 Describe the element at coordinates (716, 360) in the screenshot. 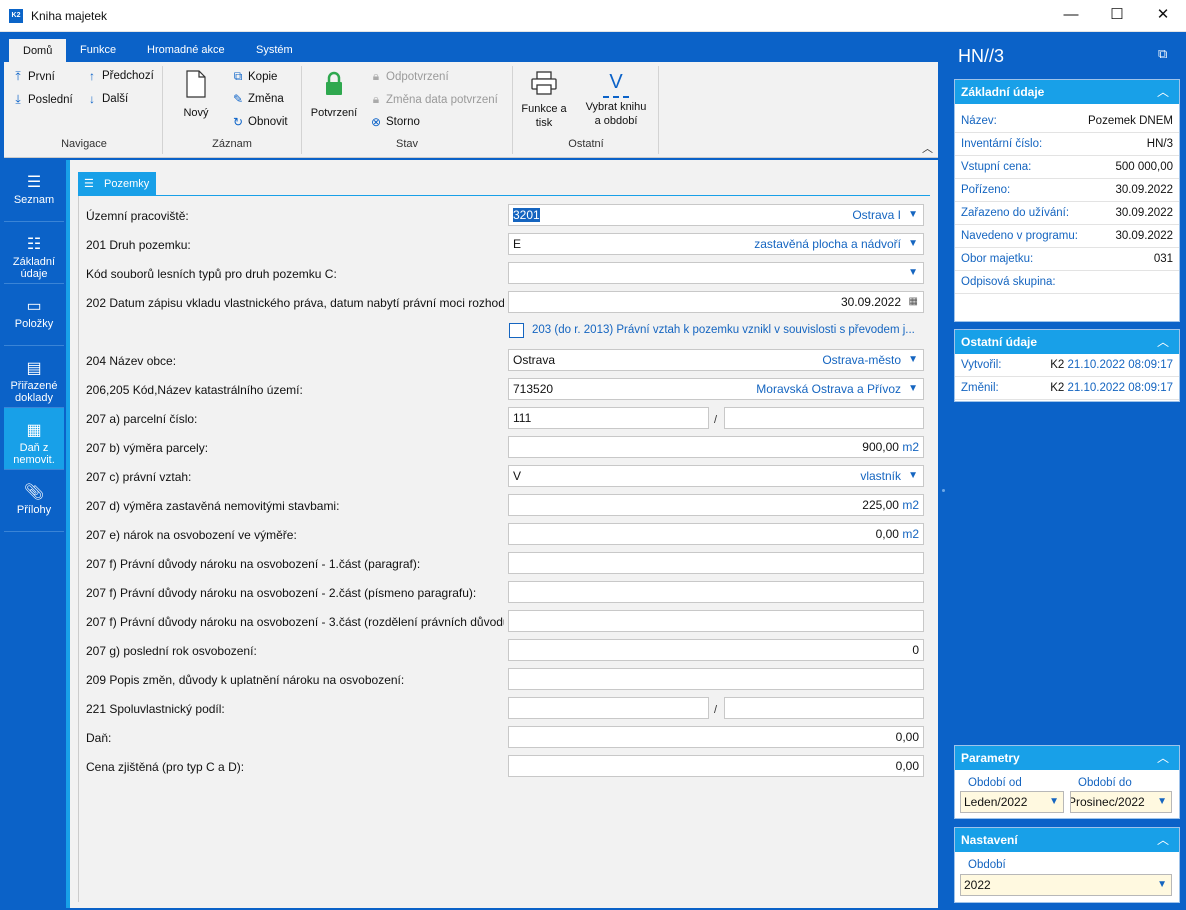

I see `nazev-obce-field: Ostrava Ostrava-město ▼` at that location.